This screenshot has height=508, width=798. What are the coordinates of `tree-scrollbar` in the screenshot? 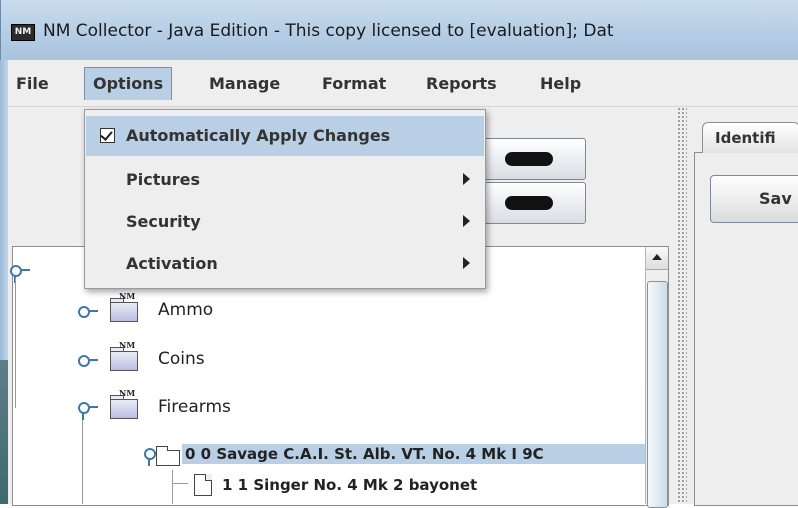 It's located at (656, 377).